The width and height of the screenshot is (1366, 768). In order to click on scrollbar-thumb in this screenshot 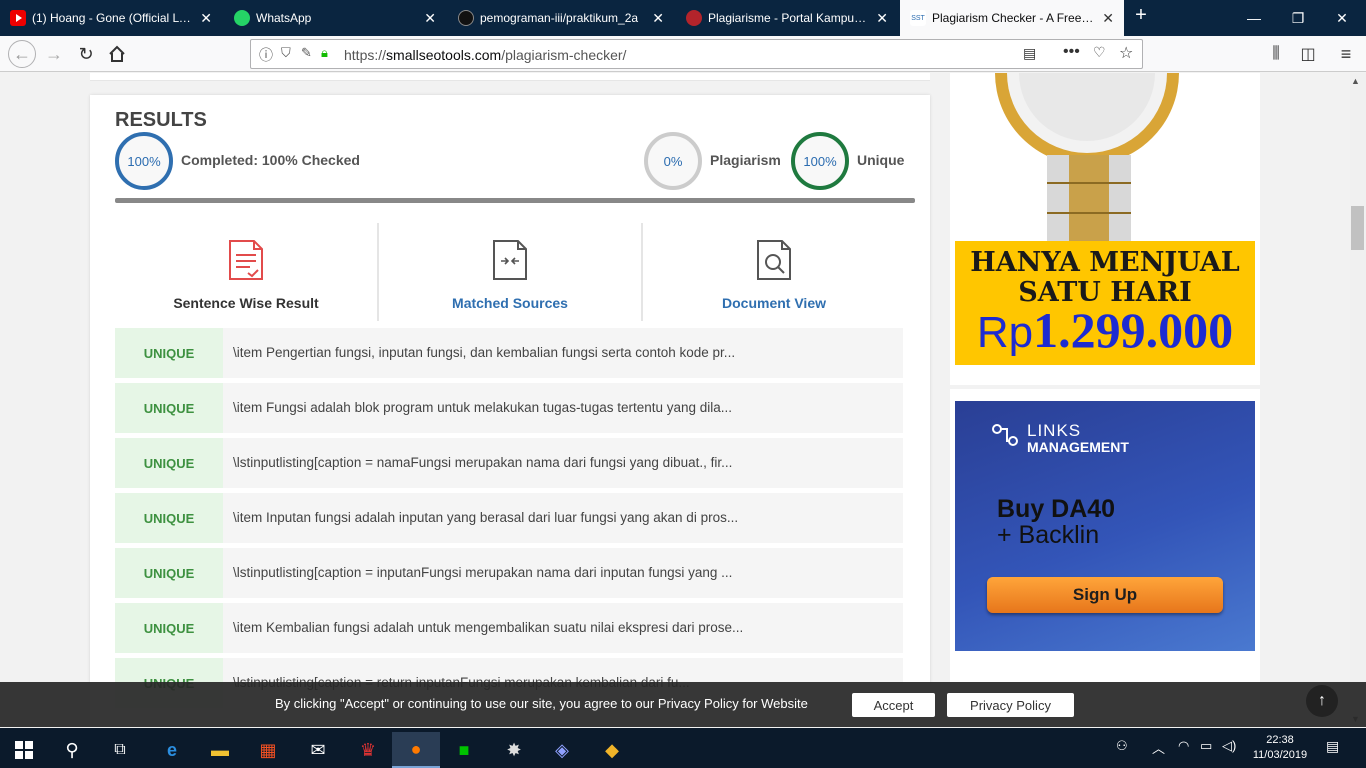, I will do `click(1357, 228)`.